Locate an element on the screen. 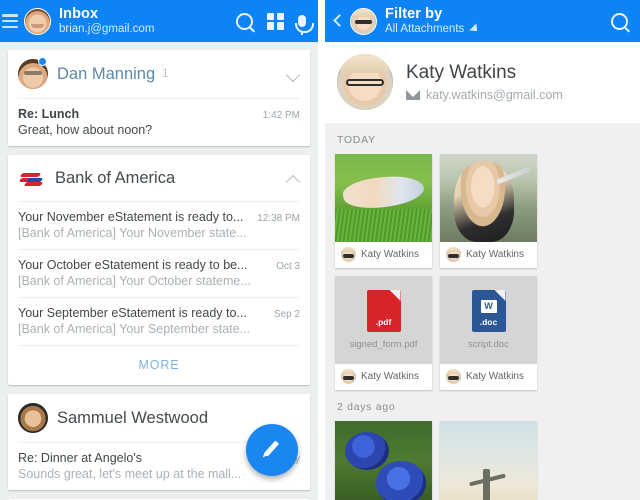  hamburger-icon is located at coordinates (10, 21).